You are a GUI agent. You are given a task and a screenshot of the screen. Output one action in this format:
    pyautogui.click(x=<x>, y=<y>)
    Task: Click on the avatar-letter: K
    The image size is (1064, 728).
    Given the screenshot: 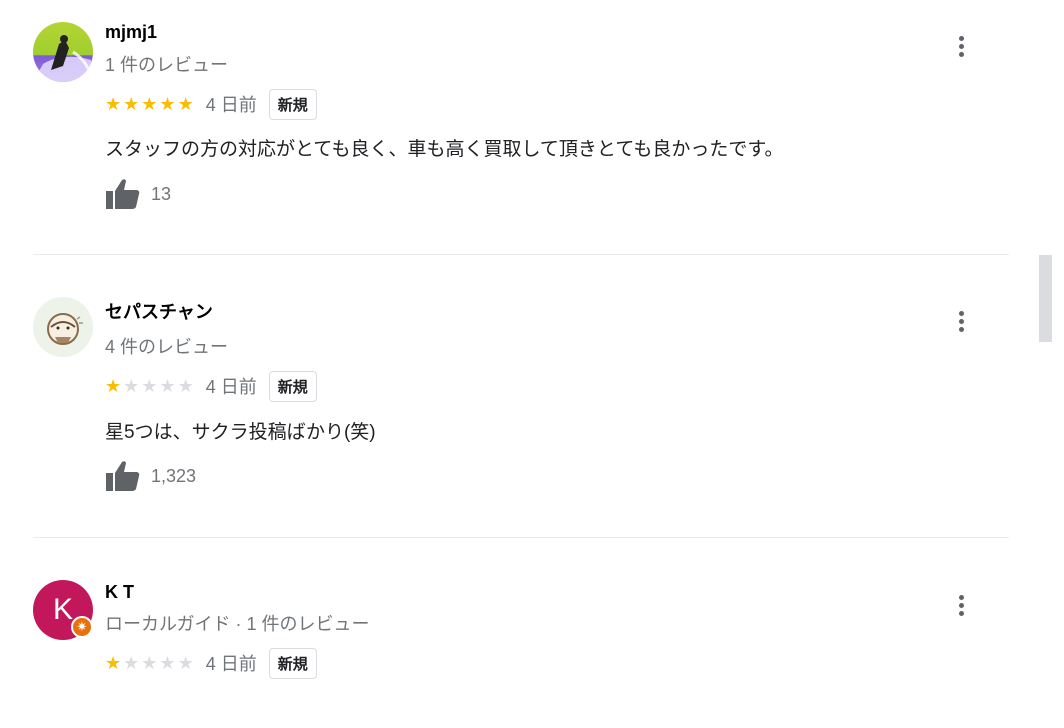 What is the action you would take?
    pyautogui.click(x=62, y=609)
    